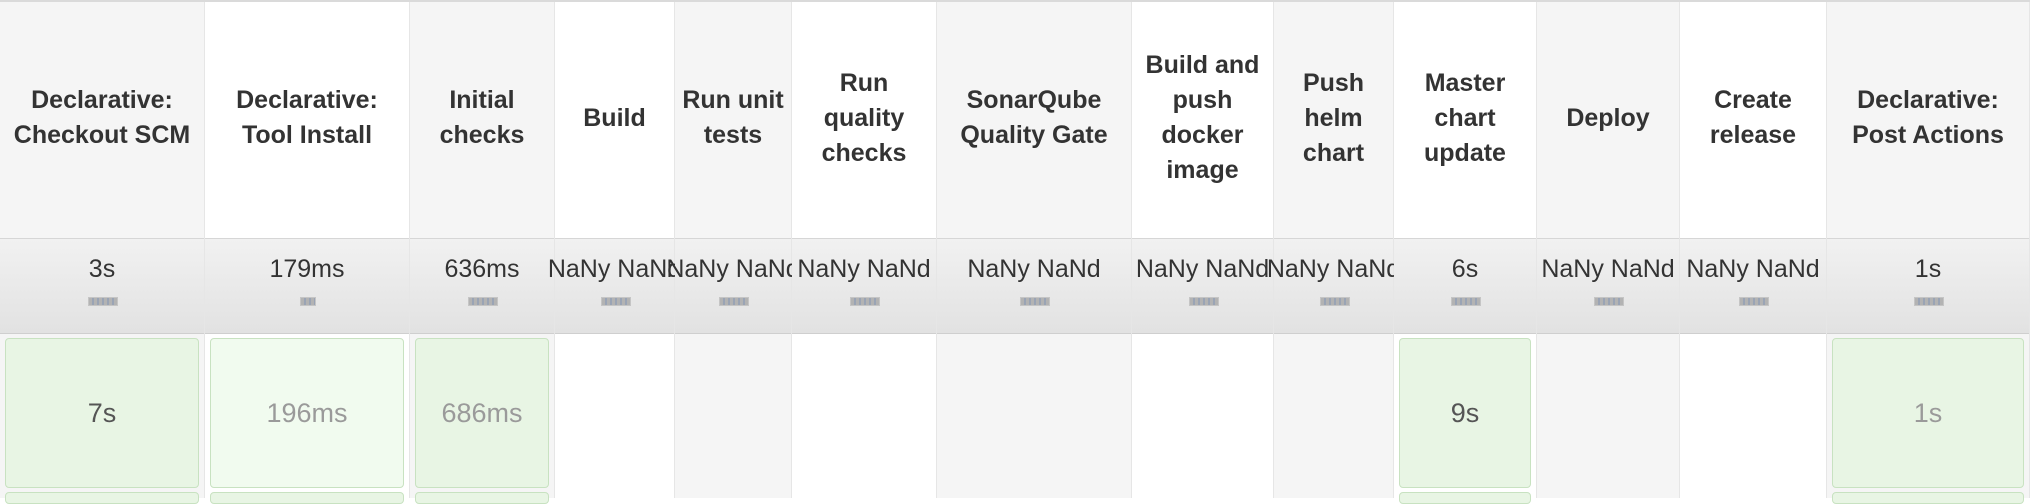 Image resolution: width=2030 pixels, height=504 pixels. I want to click on average-time-cell: 6s, so click(1465, 286).